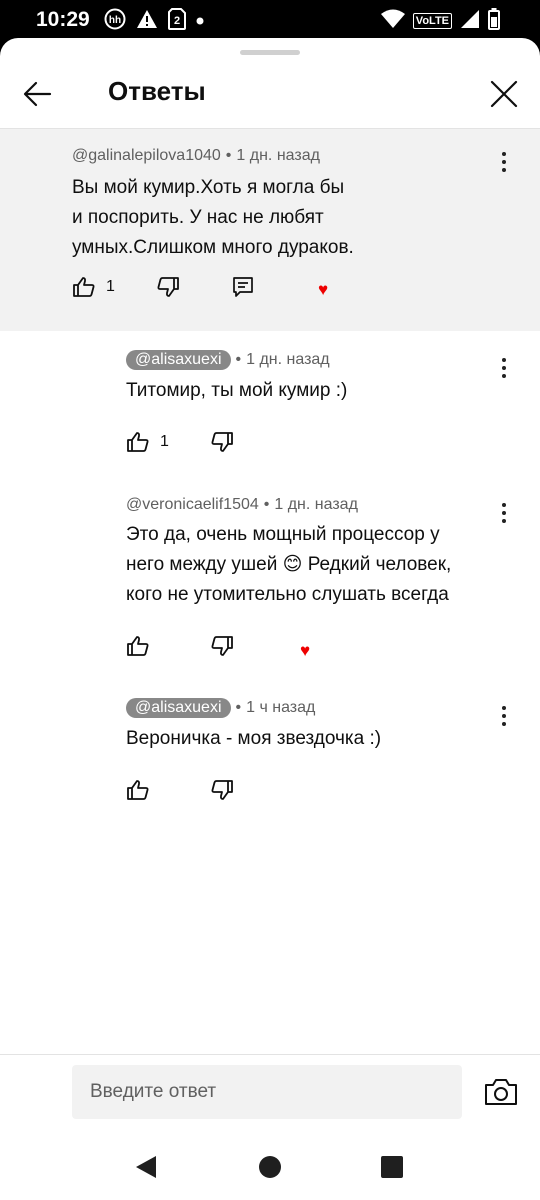 The height and width of the screenshot is (1200, 540). What do you see at coordinates (192, 505) in the screenshot?
I see `comment-author: @veronicaelif1504` at bounding box center [192, 505].